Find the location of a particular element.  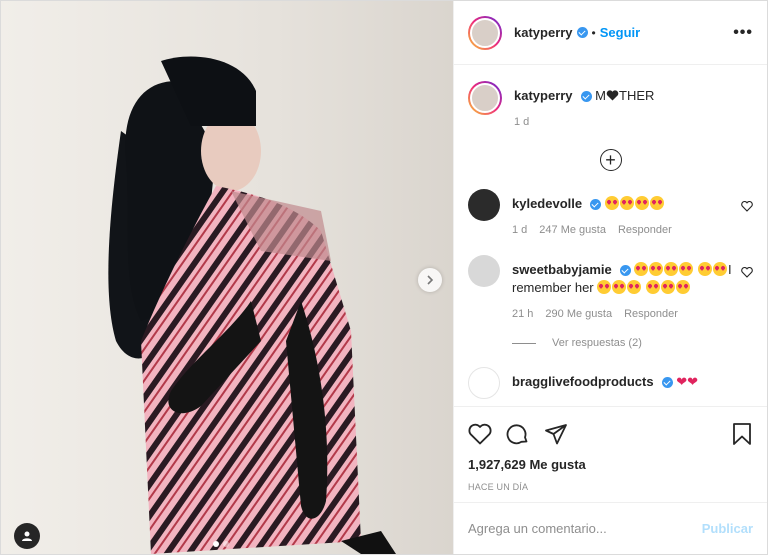

caption-text: katyperry M THER 1 d is located at coordinates (633, 106).